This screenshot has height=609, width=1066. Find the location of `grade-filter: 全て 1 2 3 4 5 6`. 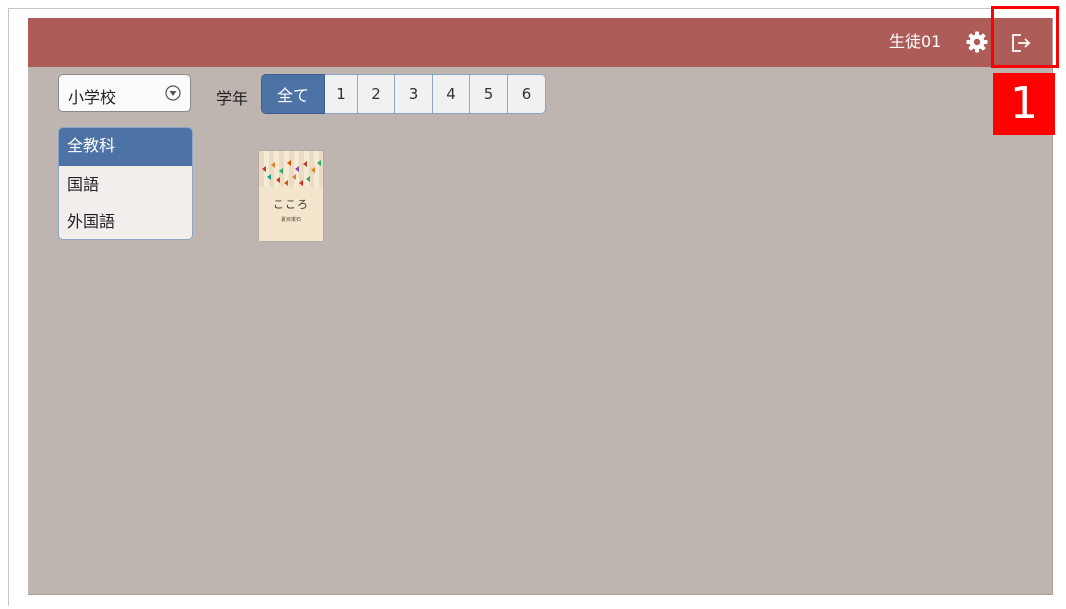

grade-filter: 全て 1 2 3 4 5 6 is located at coordinates (403, 94).